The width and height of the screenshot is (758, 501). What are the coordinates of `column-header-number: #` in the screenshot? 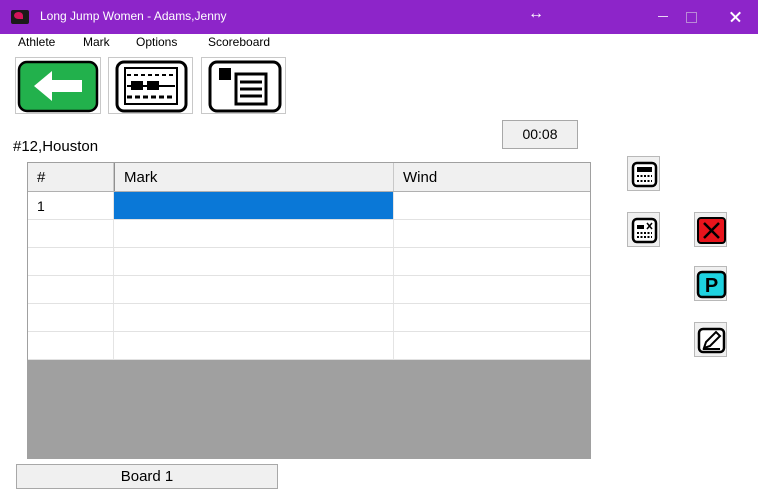 It's located at (71, 177).